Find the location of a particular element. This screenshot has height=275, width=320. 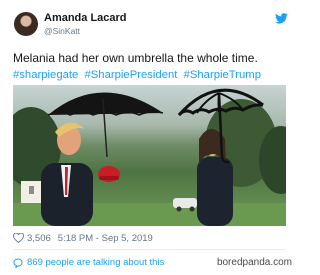

author-handle: @SinKatt is located at coordinates (62, 31).